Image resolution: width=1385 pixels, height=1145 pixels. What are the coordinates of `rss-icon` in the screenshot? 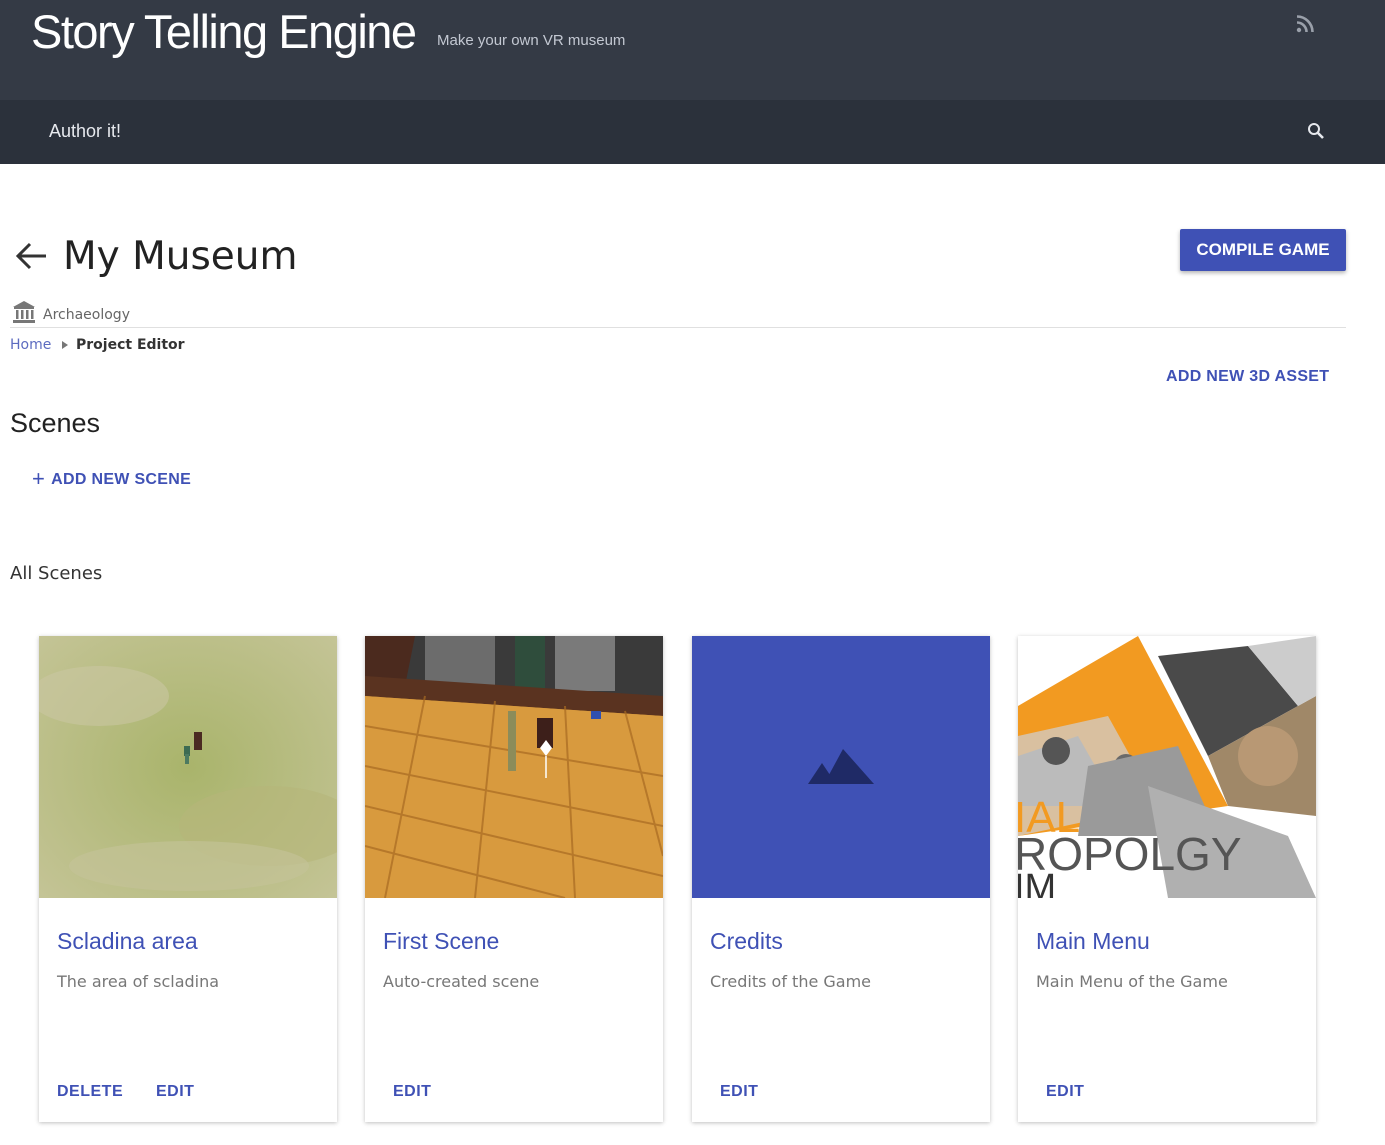 It's located at (1305, 24).